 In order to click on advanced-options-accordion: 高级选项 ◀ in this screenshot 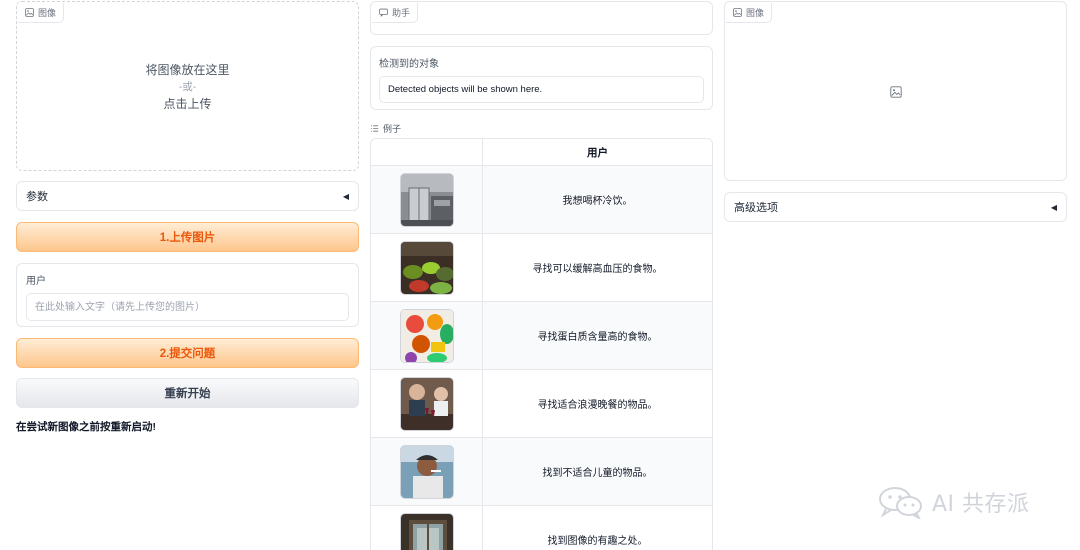, I will do `click(895, 207)`.